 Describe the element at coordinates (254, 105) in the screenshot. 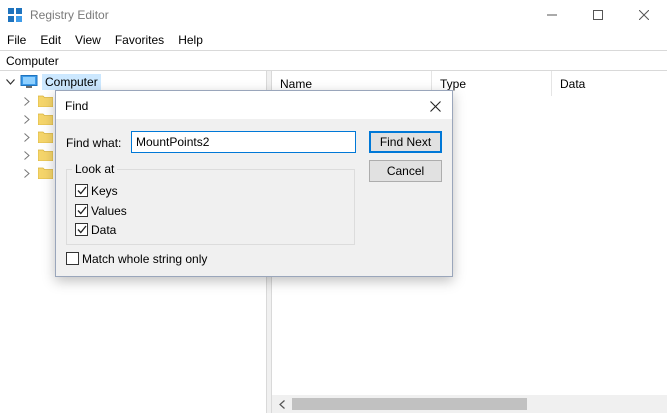

I see `find-dialog-titlebar: Find` at that location.